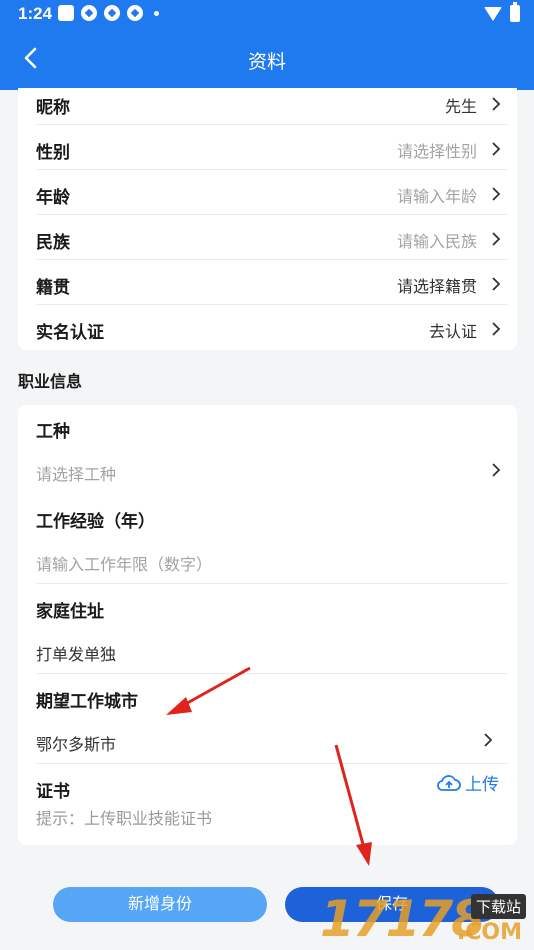 The image size is (534, 950). What do you see at coordinates (95, 521) in the screenshot?
I see `experience-label: 工作经验（年）` at bounding box center [95, 521].